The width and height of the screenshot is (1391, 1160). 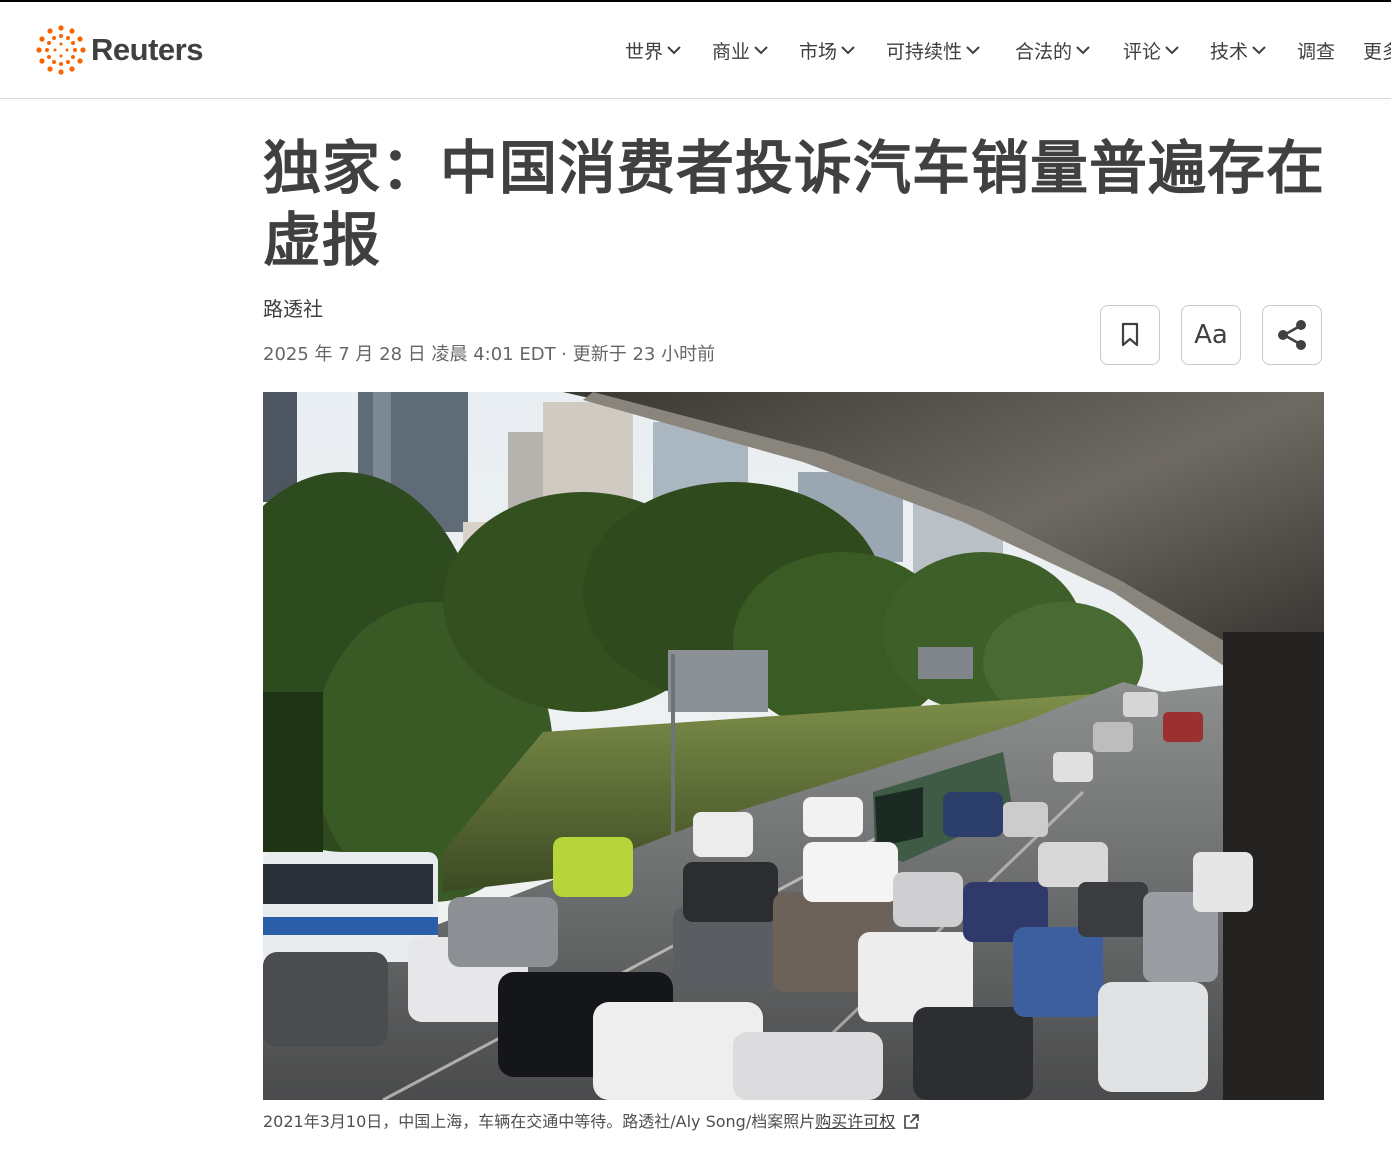 I want to click on share-icon, so click(x=1292, y=335).